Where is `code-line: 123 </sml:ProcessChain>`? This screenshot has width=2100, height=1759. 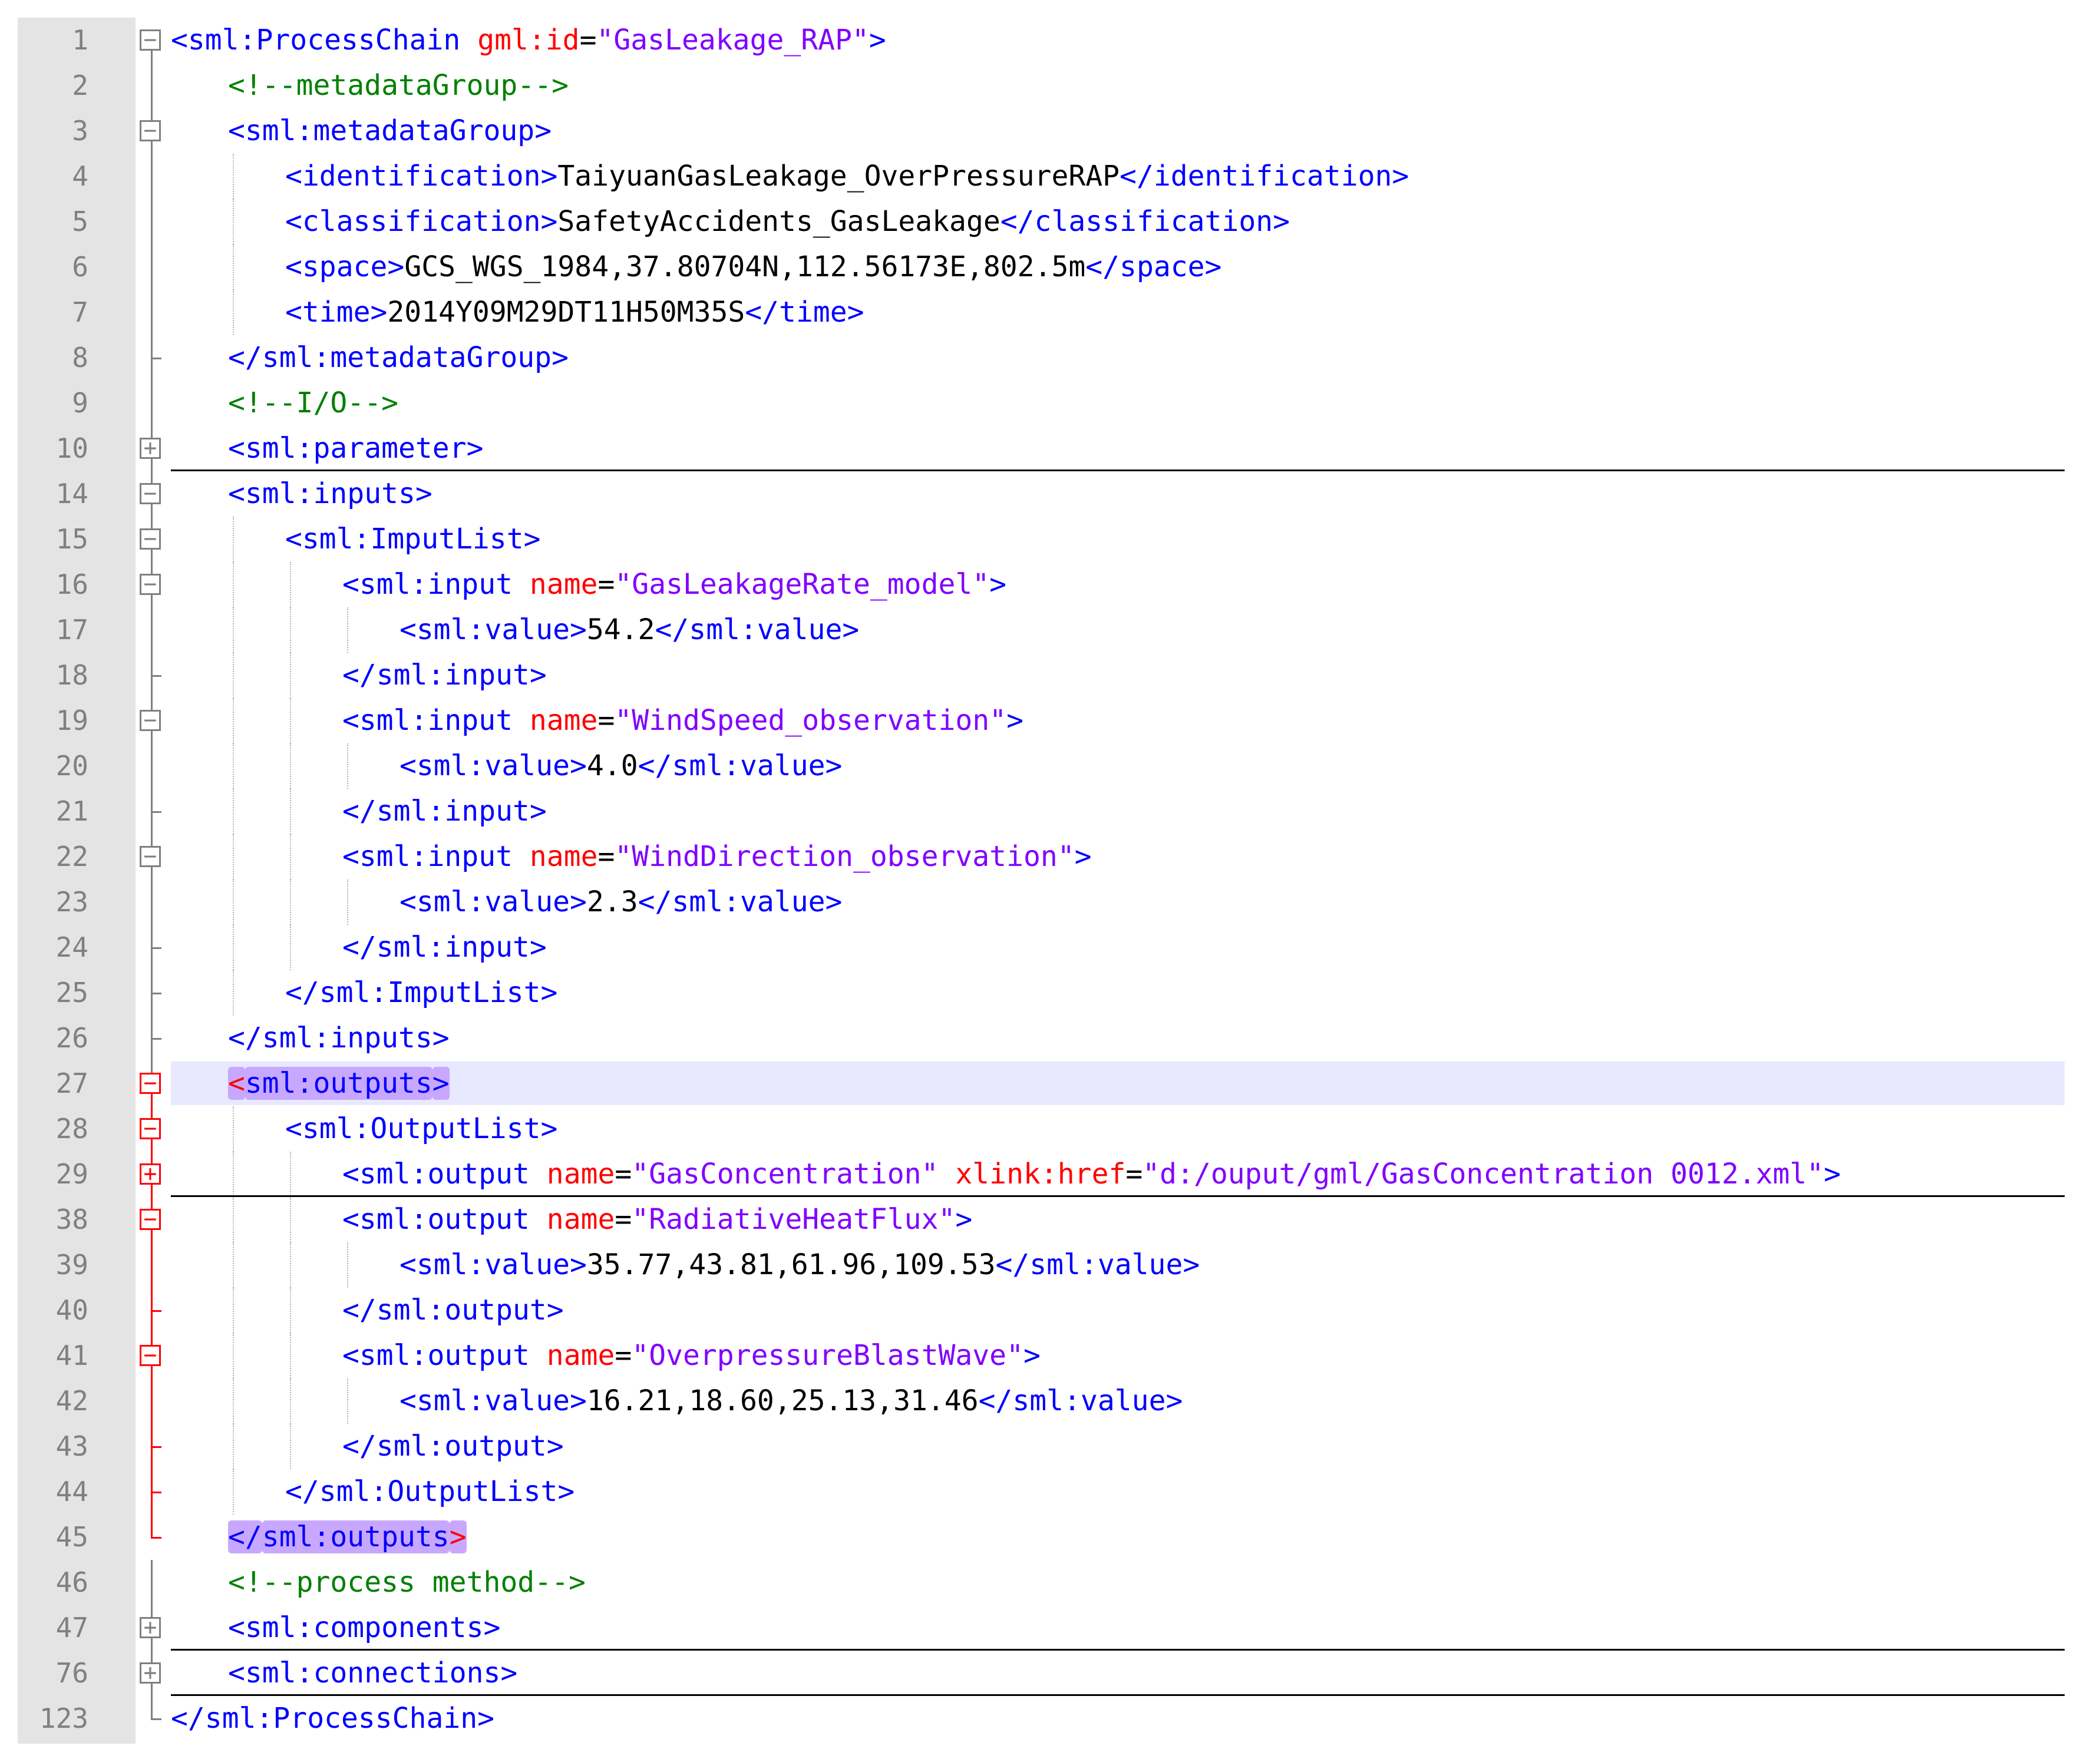 code-line: 123 </sml:ProcessChain> is located at coordinates (1050, 1718).